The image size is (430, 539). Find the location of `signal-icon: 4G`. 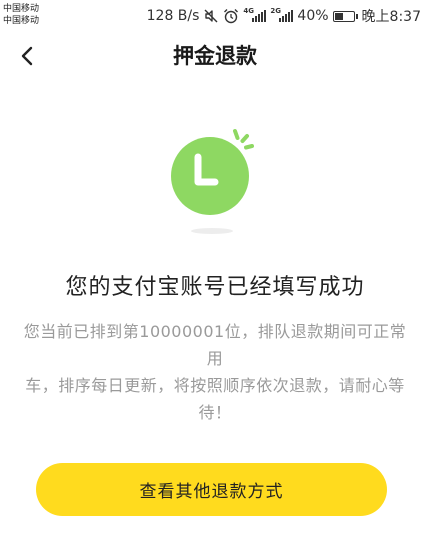

signal-icon: 4G is located at coordinates (255, 14).